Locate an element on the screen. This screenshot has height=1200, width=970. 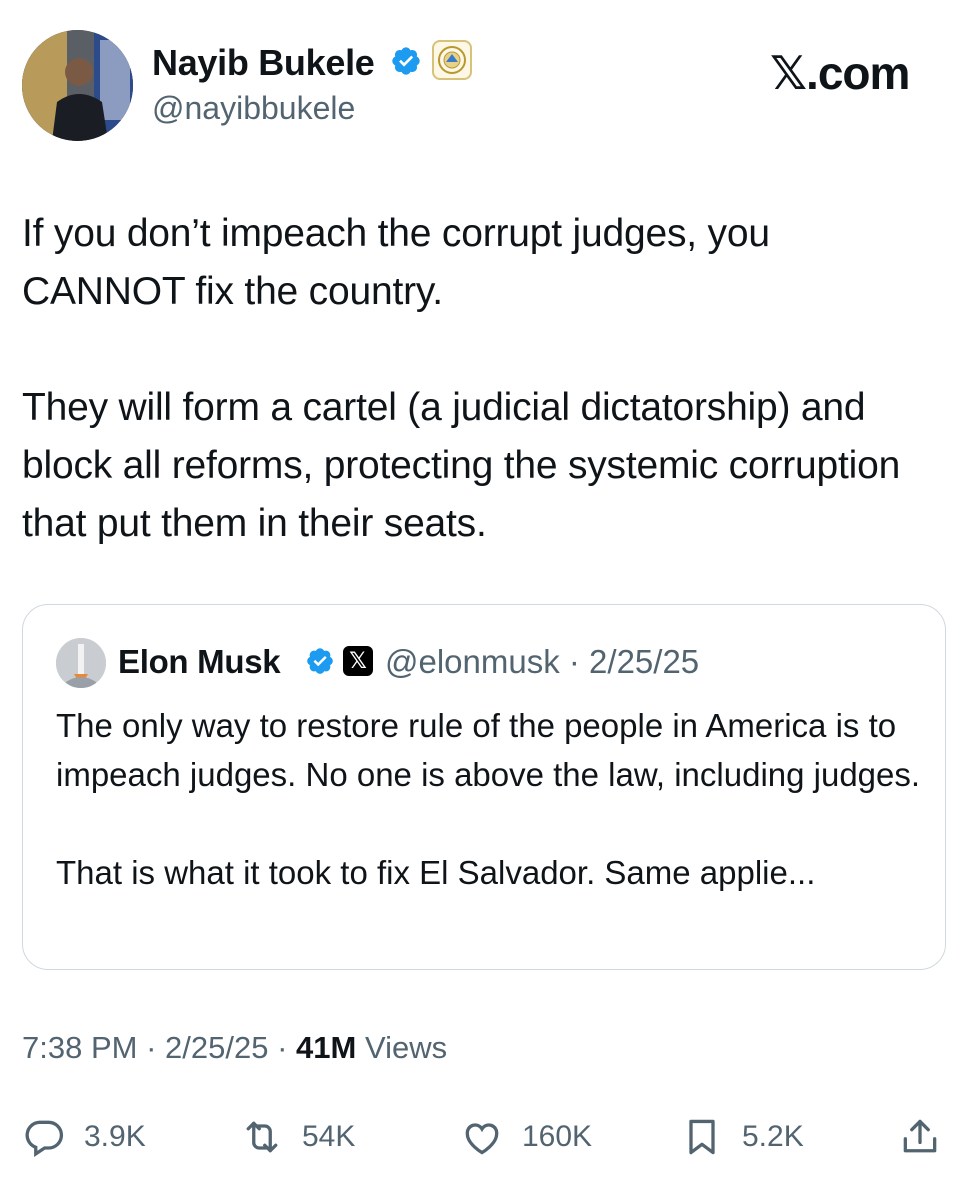
x-logo-icon: 𝕏 is located at coordinates (358, 661).